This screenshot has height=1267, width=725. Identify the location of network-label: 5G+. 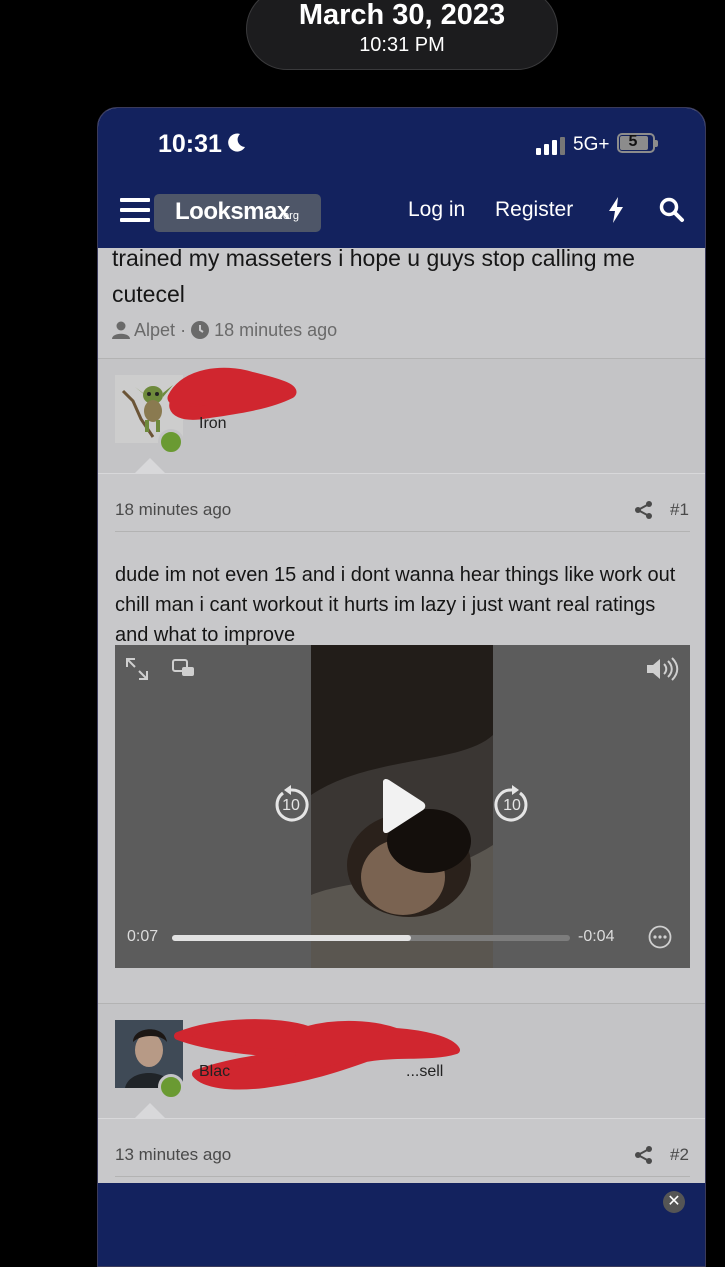
(591, 144).